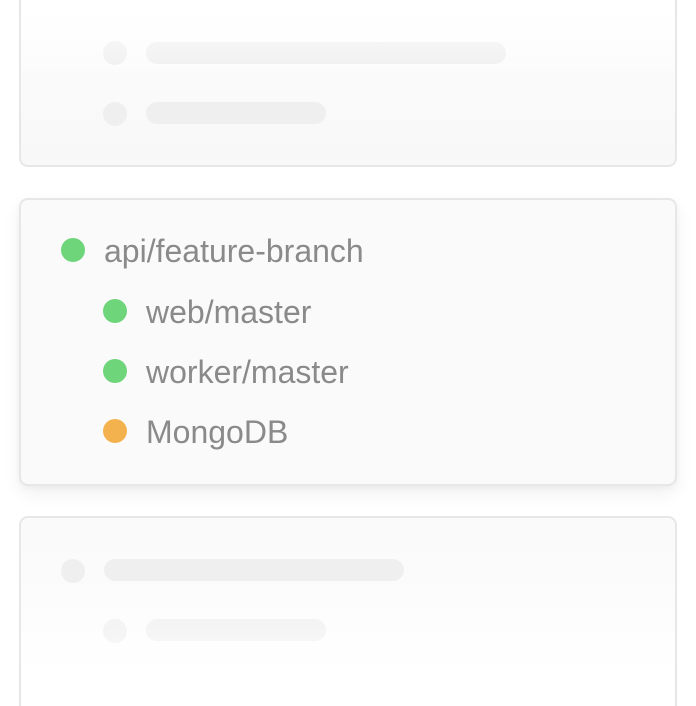 Image resolution: width=696 pixels, height=706 pixels. I want to click on orange-status-dot-icon, so click(115, 431).